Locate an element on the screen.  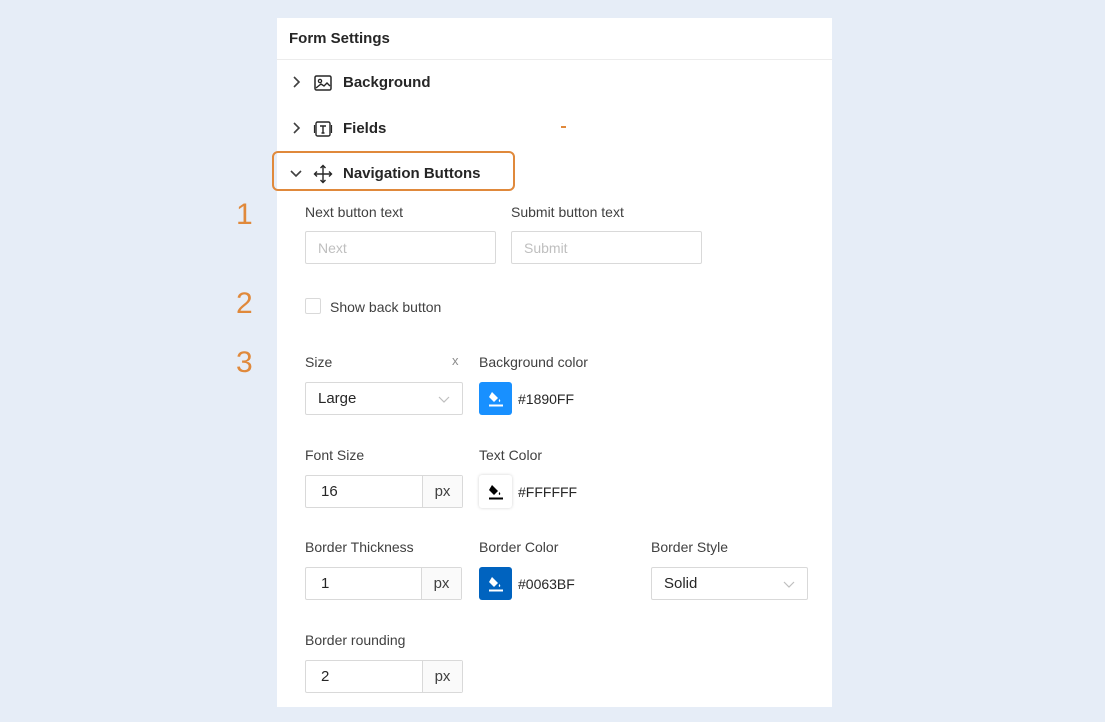
text-color-swatch is located at coordinates (495, 491).